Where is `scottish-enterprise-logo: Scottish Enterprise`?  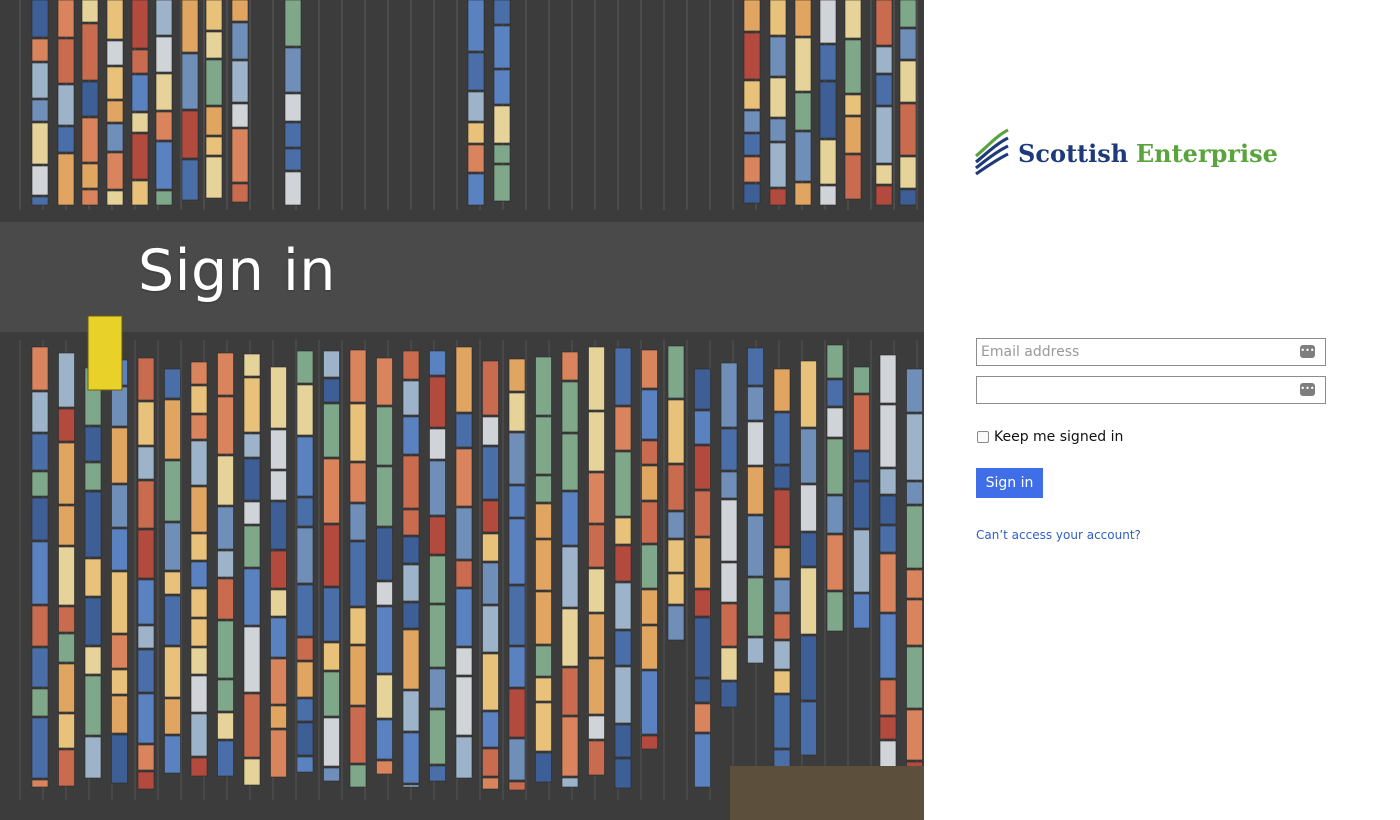
scottish-enterprise-logo: Scottish Enterprise is located at coordinates (1126, 151).